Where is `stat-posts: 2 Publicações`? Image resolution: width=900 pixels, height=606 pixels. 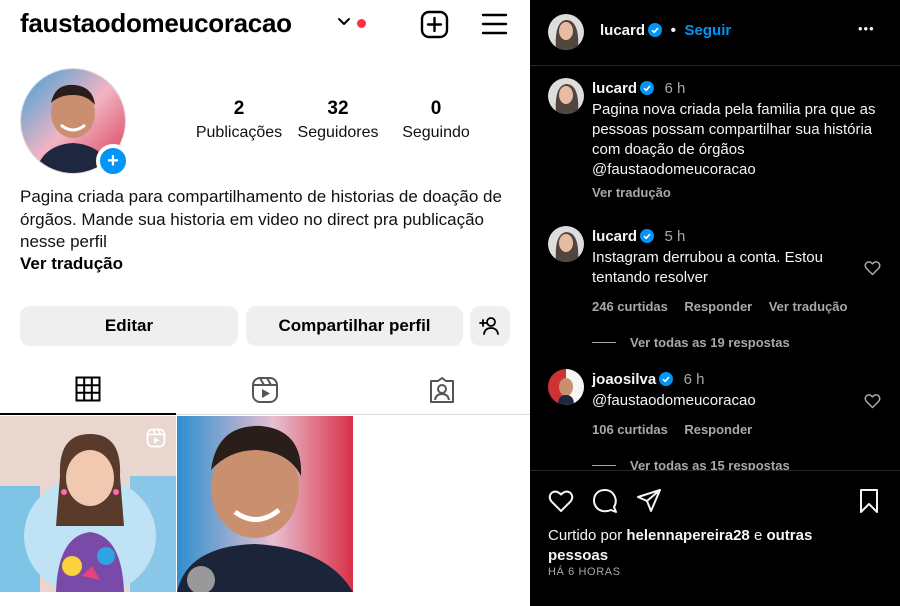
stat-posts: 2 Publicações is located at coordinates (239, 120).